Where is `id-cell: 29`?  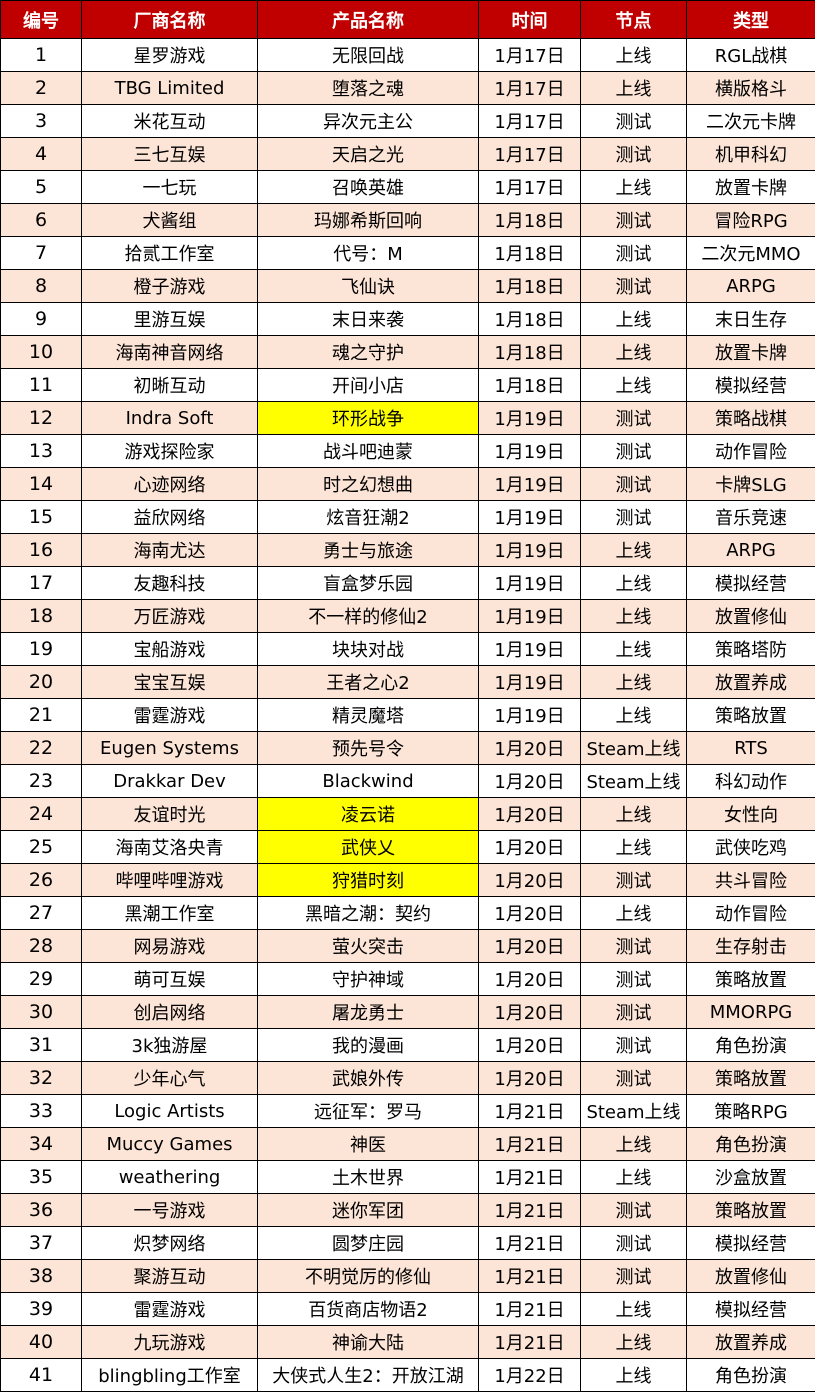 id-cell: 29 is located at coordinates (41, 979).